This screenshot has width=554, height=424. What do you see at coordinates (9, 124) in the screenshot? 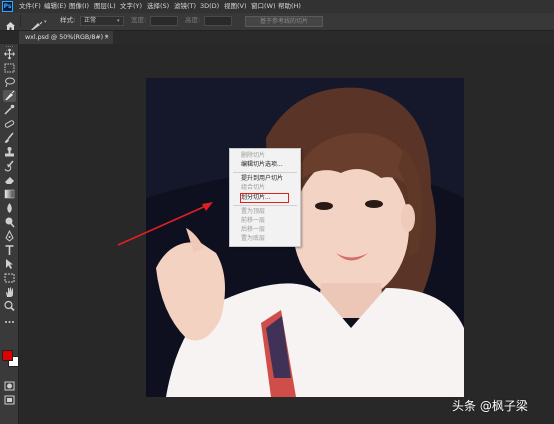
I see `healing-icon` at bounding box center [9, 124].